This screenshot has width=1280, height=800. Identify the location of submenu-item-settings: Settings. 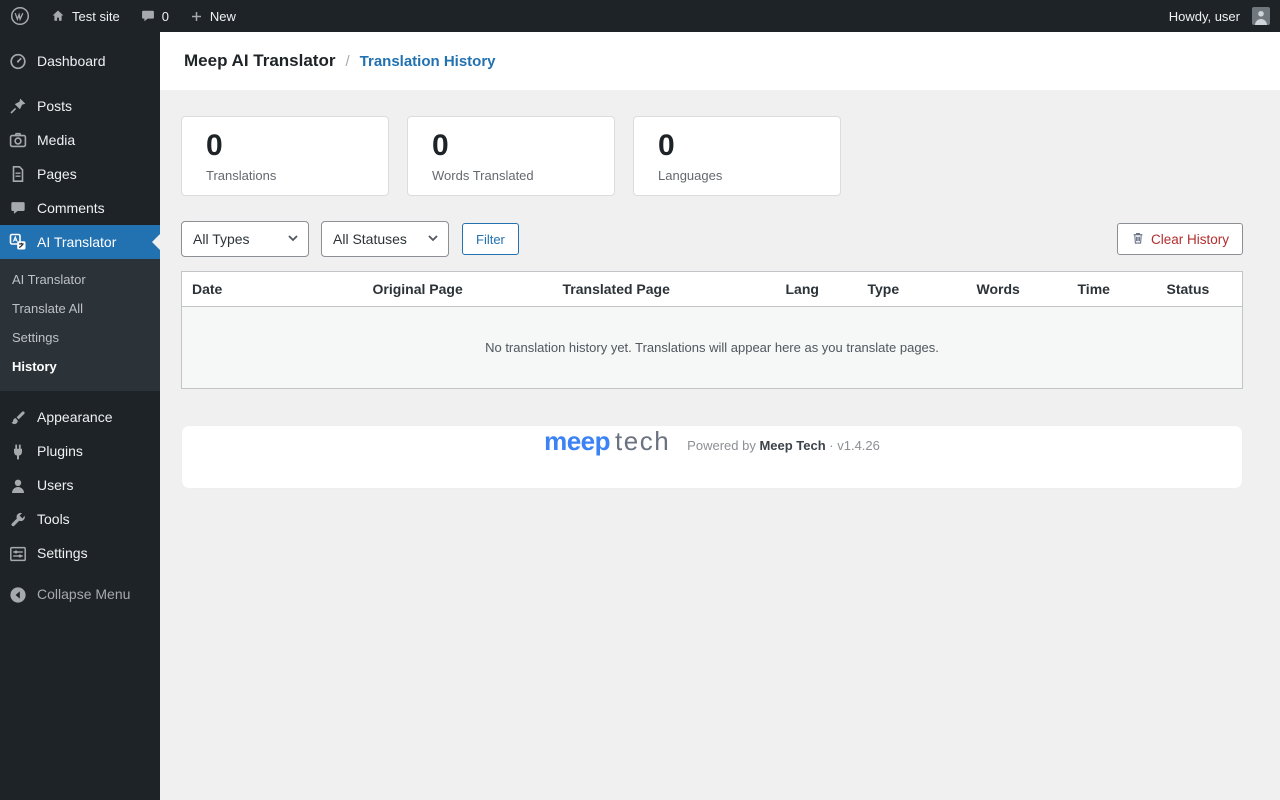
(80, 338).